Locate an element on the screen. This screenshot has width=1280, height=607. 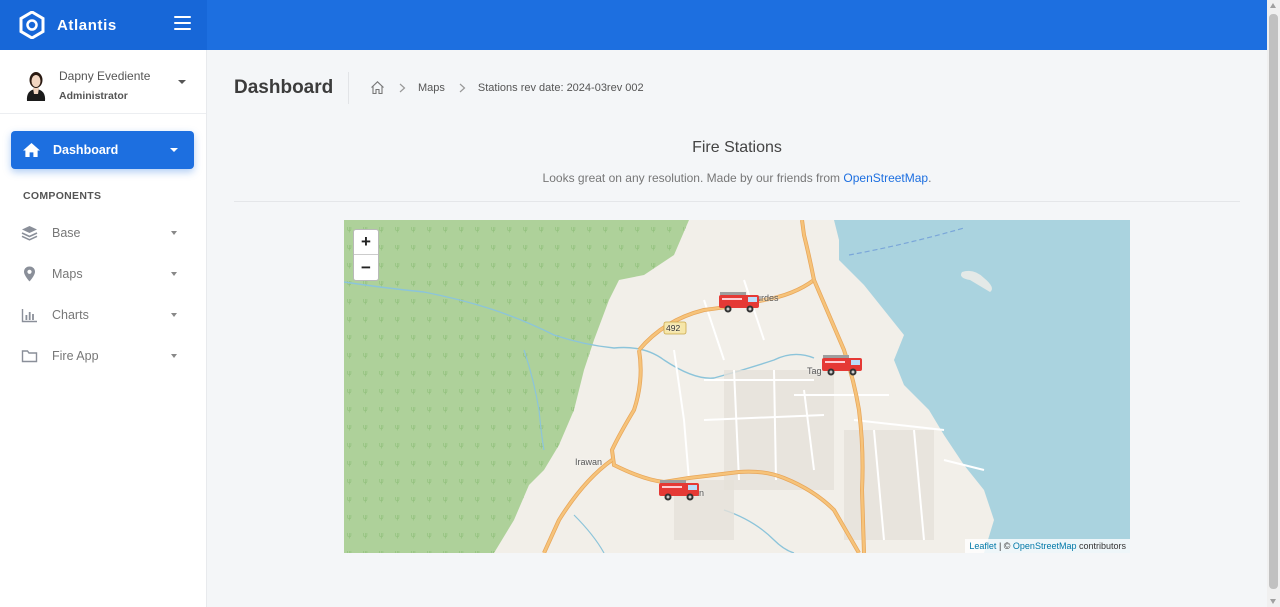
zoom-out-button: − is located at coordinates (366, 267).